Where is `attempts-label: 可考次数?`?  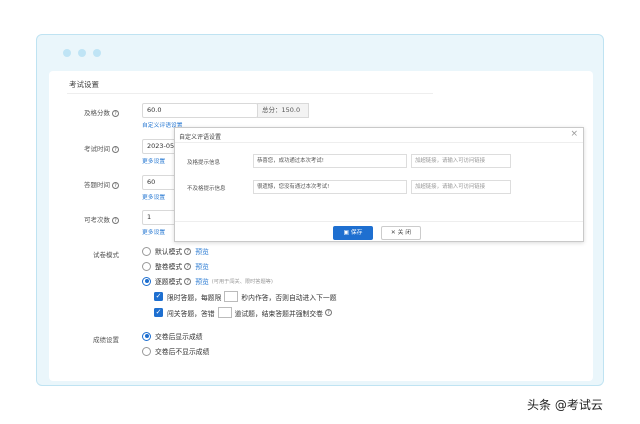 attempts-label: 可考次数? is located at coordinates (84, 219).